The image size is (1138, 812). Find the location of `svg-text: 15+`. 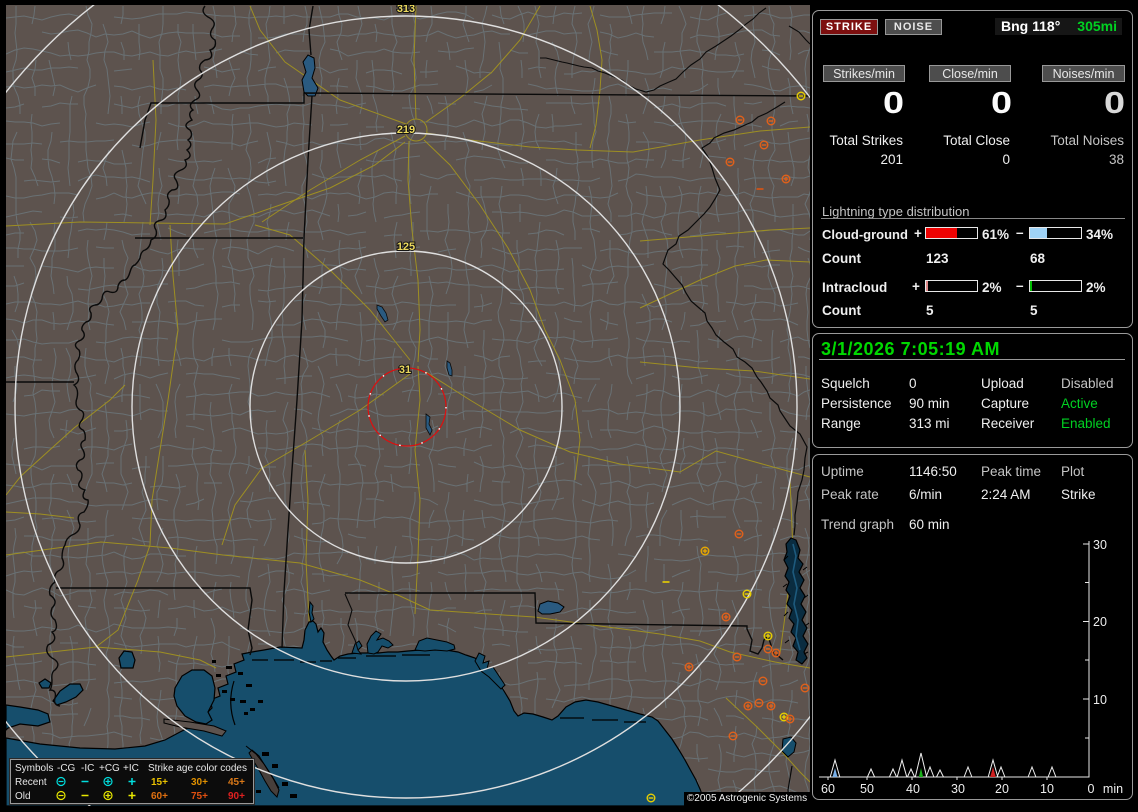

svg-text: 15+ is located at coordinates (159, 782).